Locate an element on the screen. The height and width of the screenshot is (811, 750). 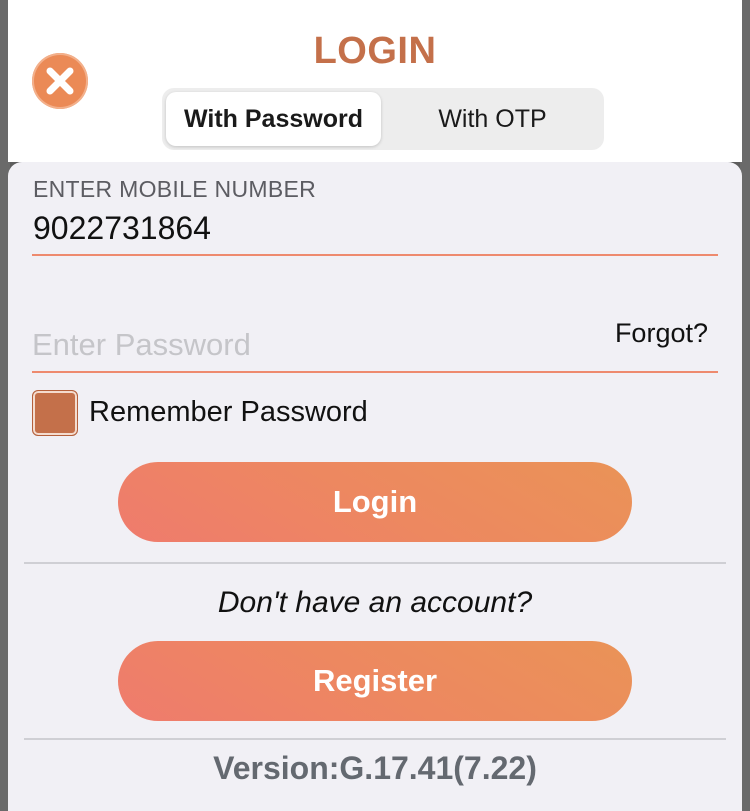
login-button: Login is located at coordinates (375, 502).